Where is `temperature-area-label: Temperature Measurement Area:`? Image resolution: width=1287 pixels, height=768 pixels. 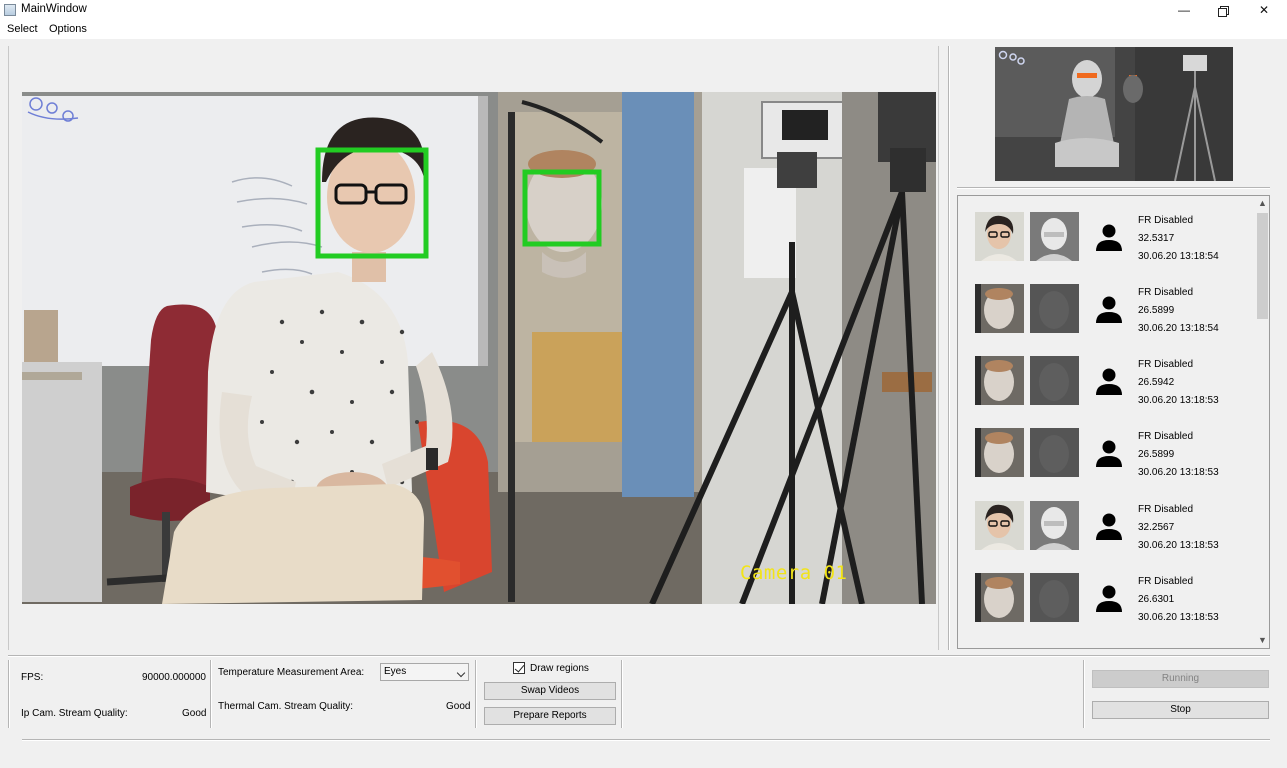
temperature-area-label: Temperature Measurement Area: is located at coordinates (291, 672).